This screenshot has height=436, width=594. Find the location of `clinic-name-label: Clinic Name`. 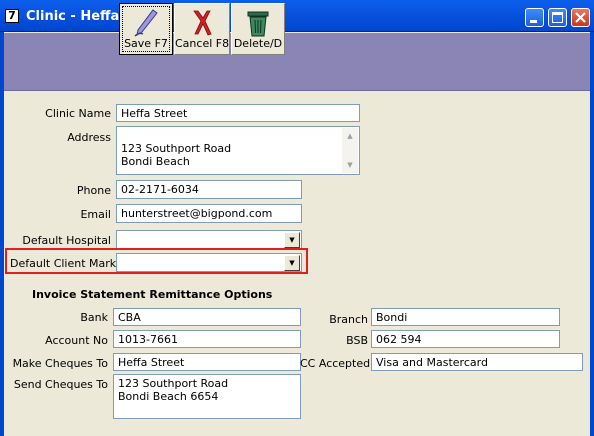

clinic-name-label: Clinic Name is located at coordinates (78, 113).